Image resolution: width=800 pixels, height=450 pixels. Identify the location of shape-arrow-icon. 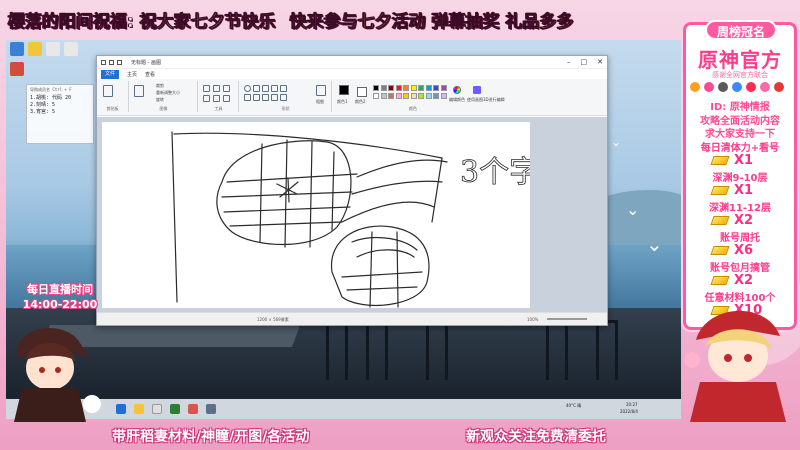
(274, 88).